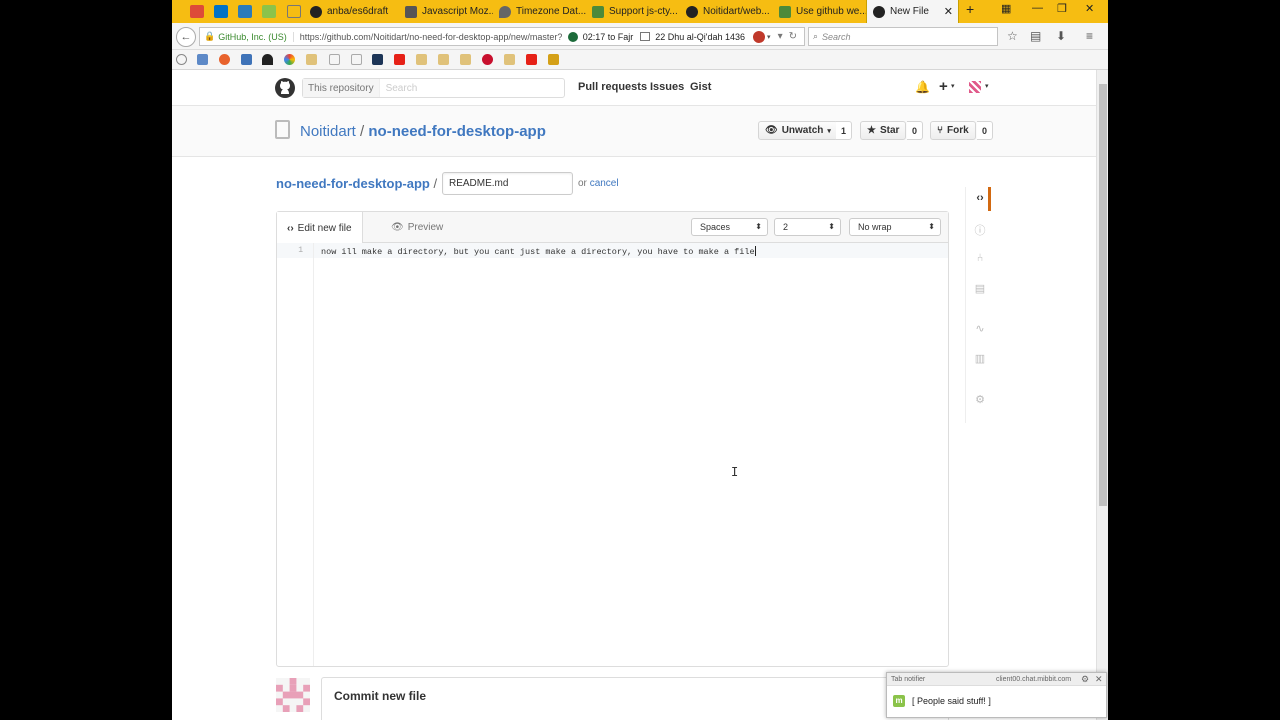 The image size is (1280, 720). What do you see at coordinates (915, 130) in the screenshot?
I see `star-count: 0` at bounding box center [915, 130].